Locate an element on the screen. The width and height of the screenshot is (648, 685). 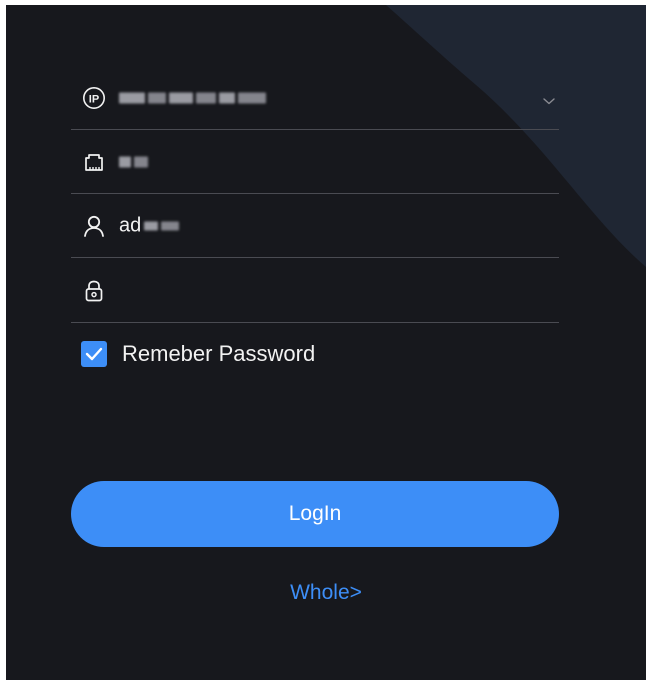
port-value is located at coordinates (133, 161).